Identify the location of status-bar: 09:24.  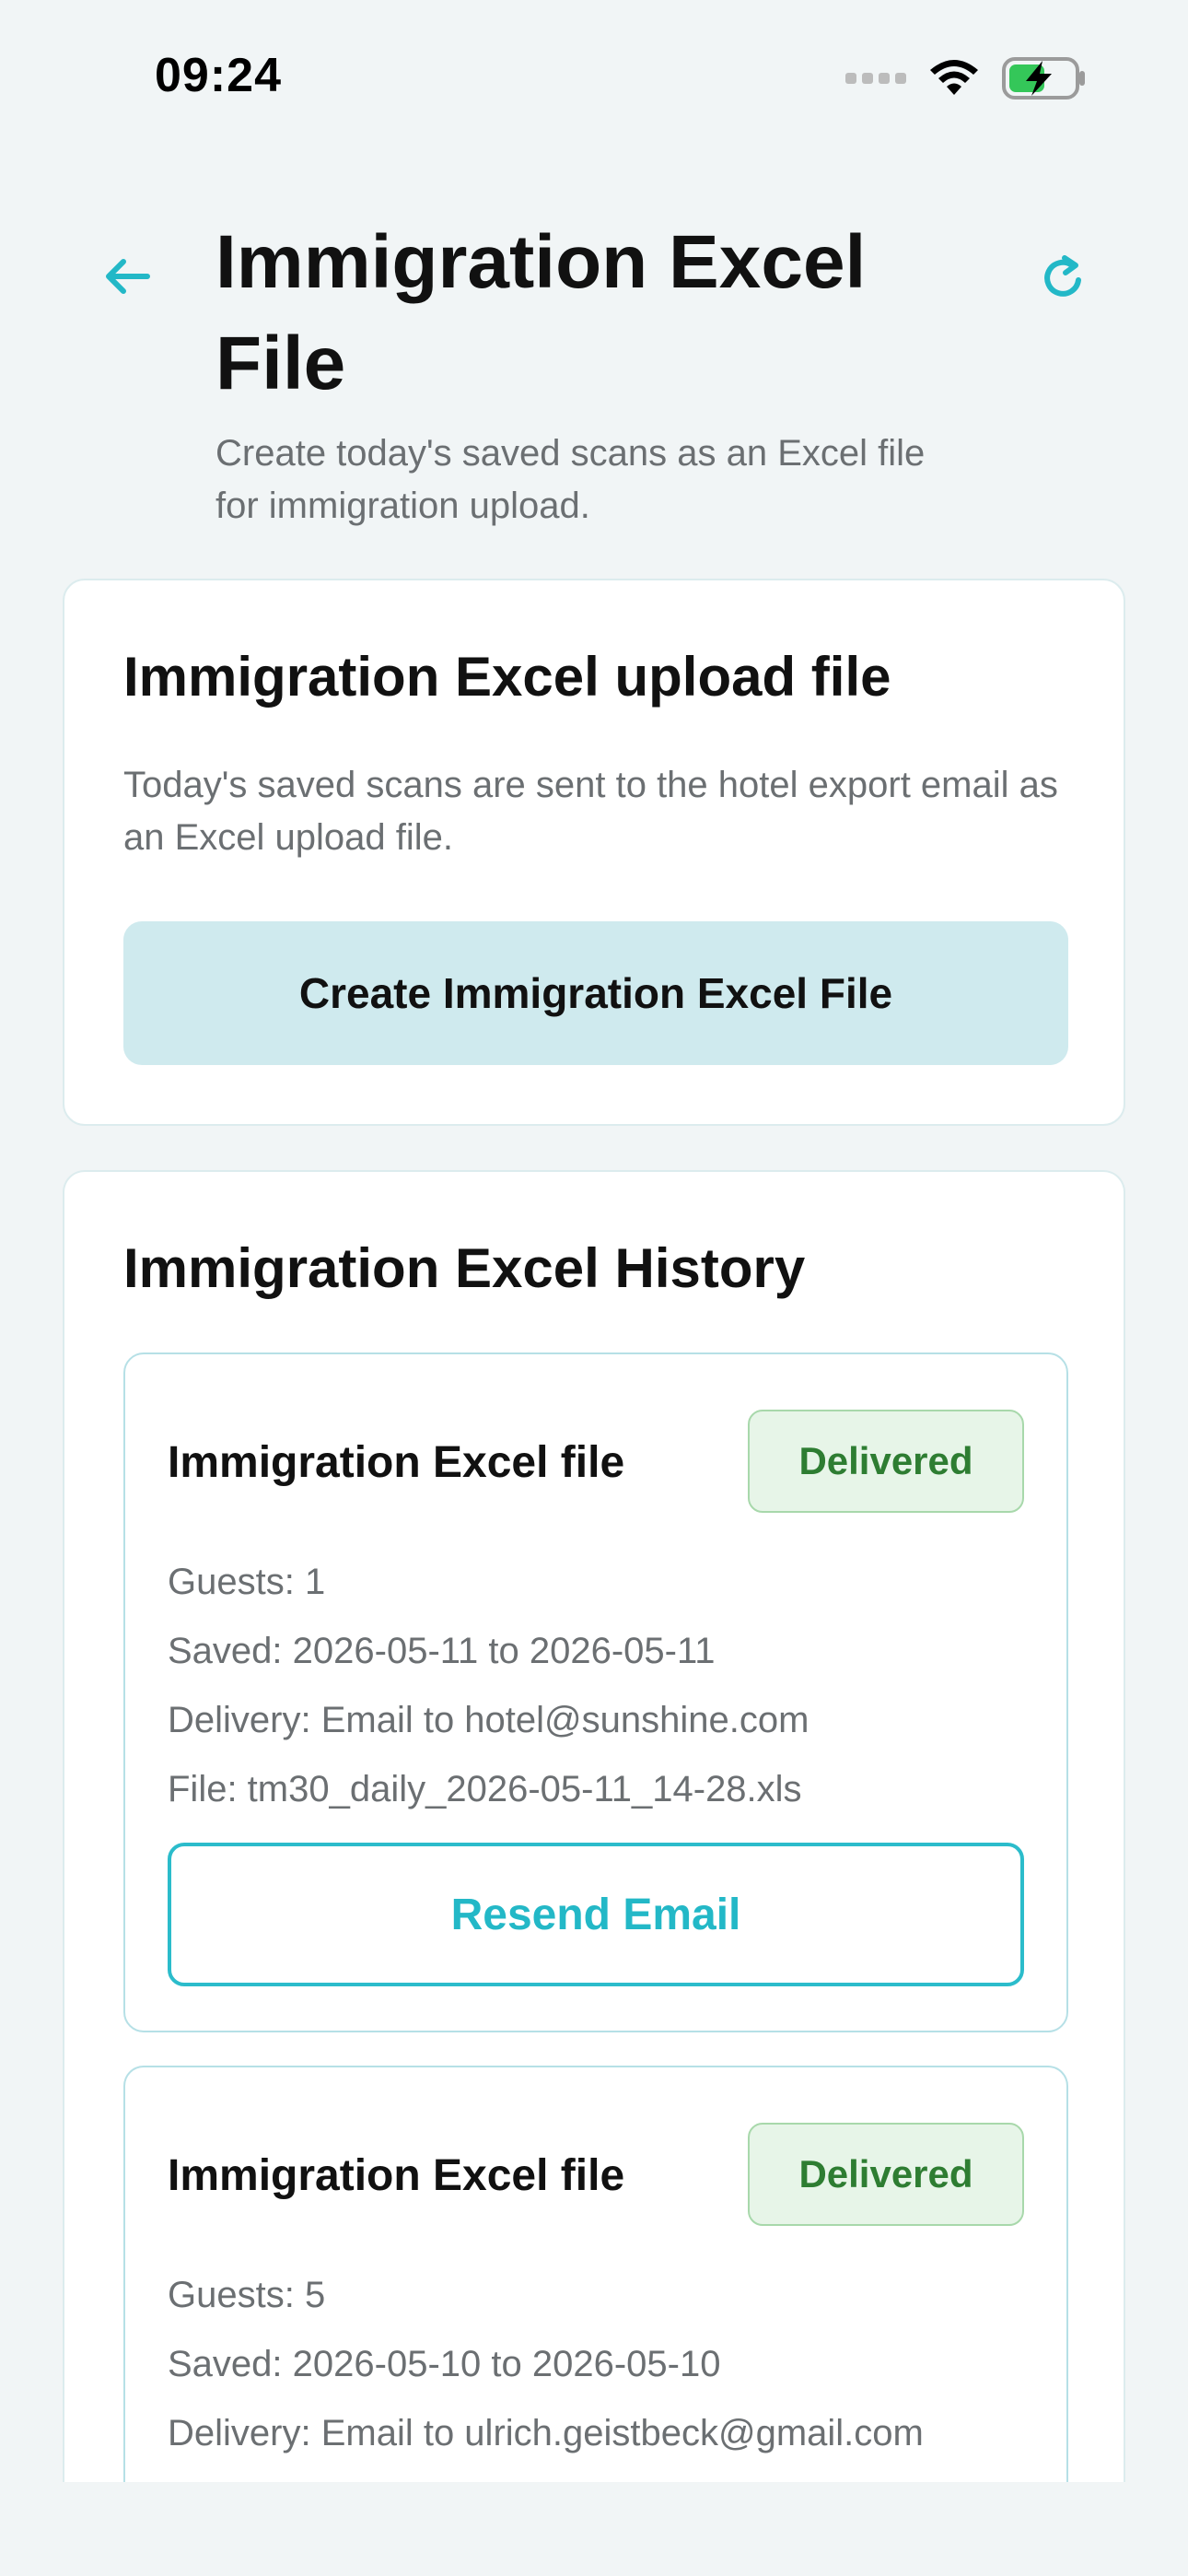
(594, 73).